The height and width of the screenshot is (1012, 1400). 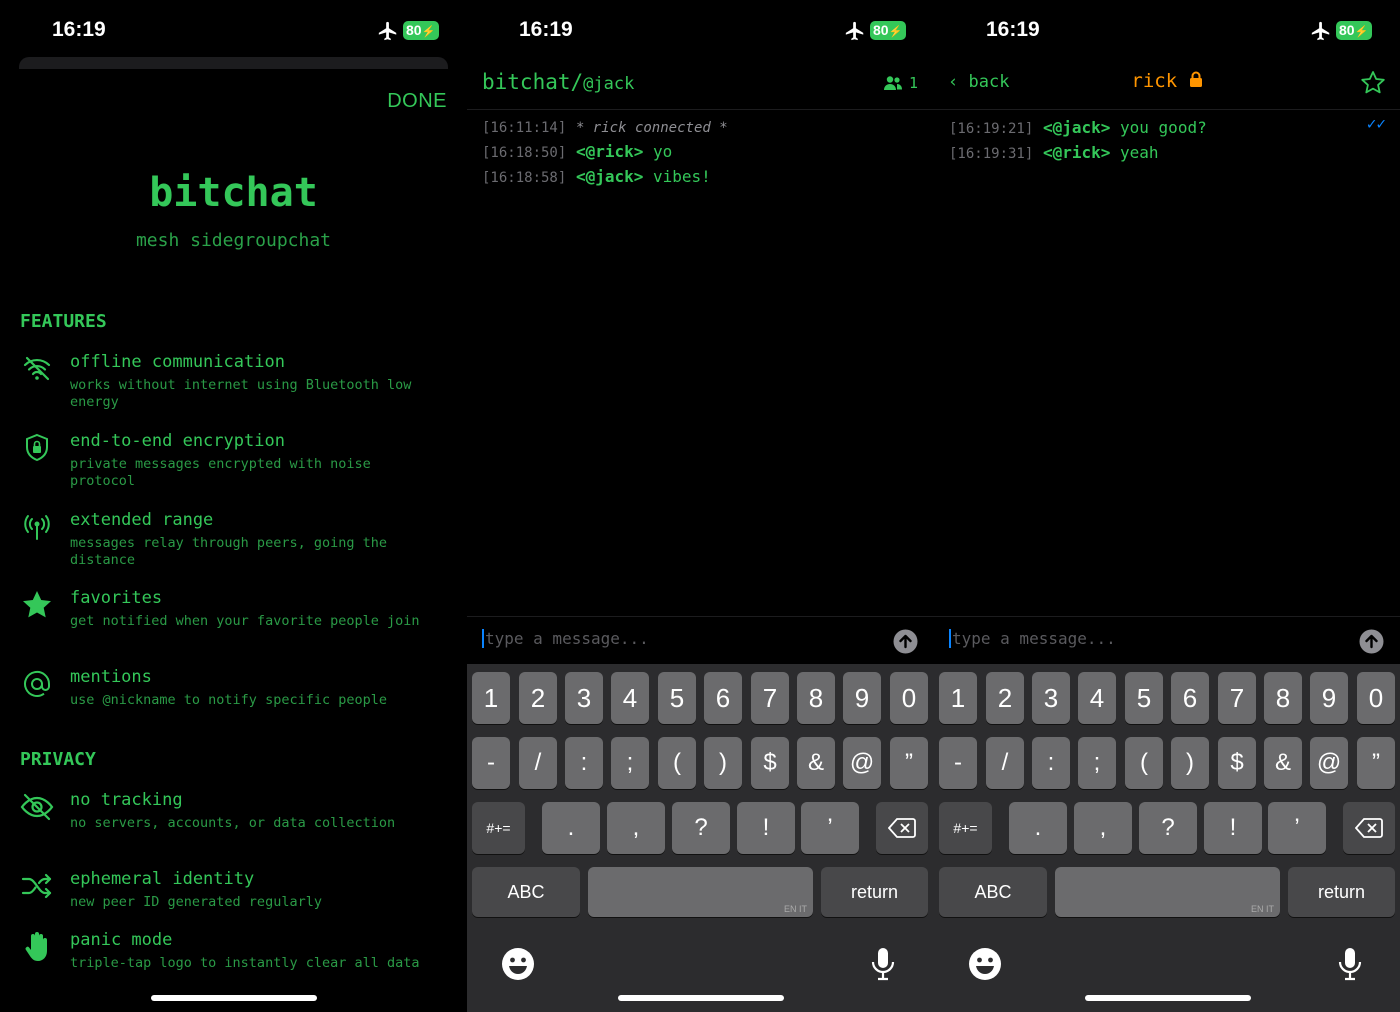 What do you see at coordinates (63, 321) in the screenshot?
I see `features-heading: FEATURES` at bounding box center [63, 321].